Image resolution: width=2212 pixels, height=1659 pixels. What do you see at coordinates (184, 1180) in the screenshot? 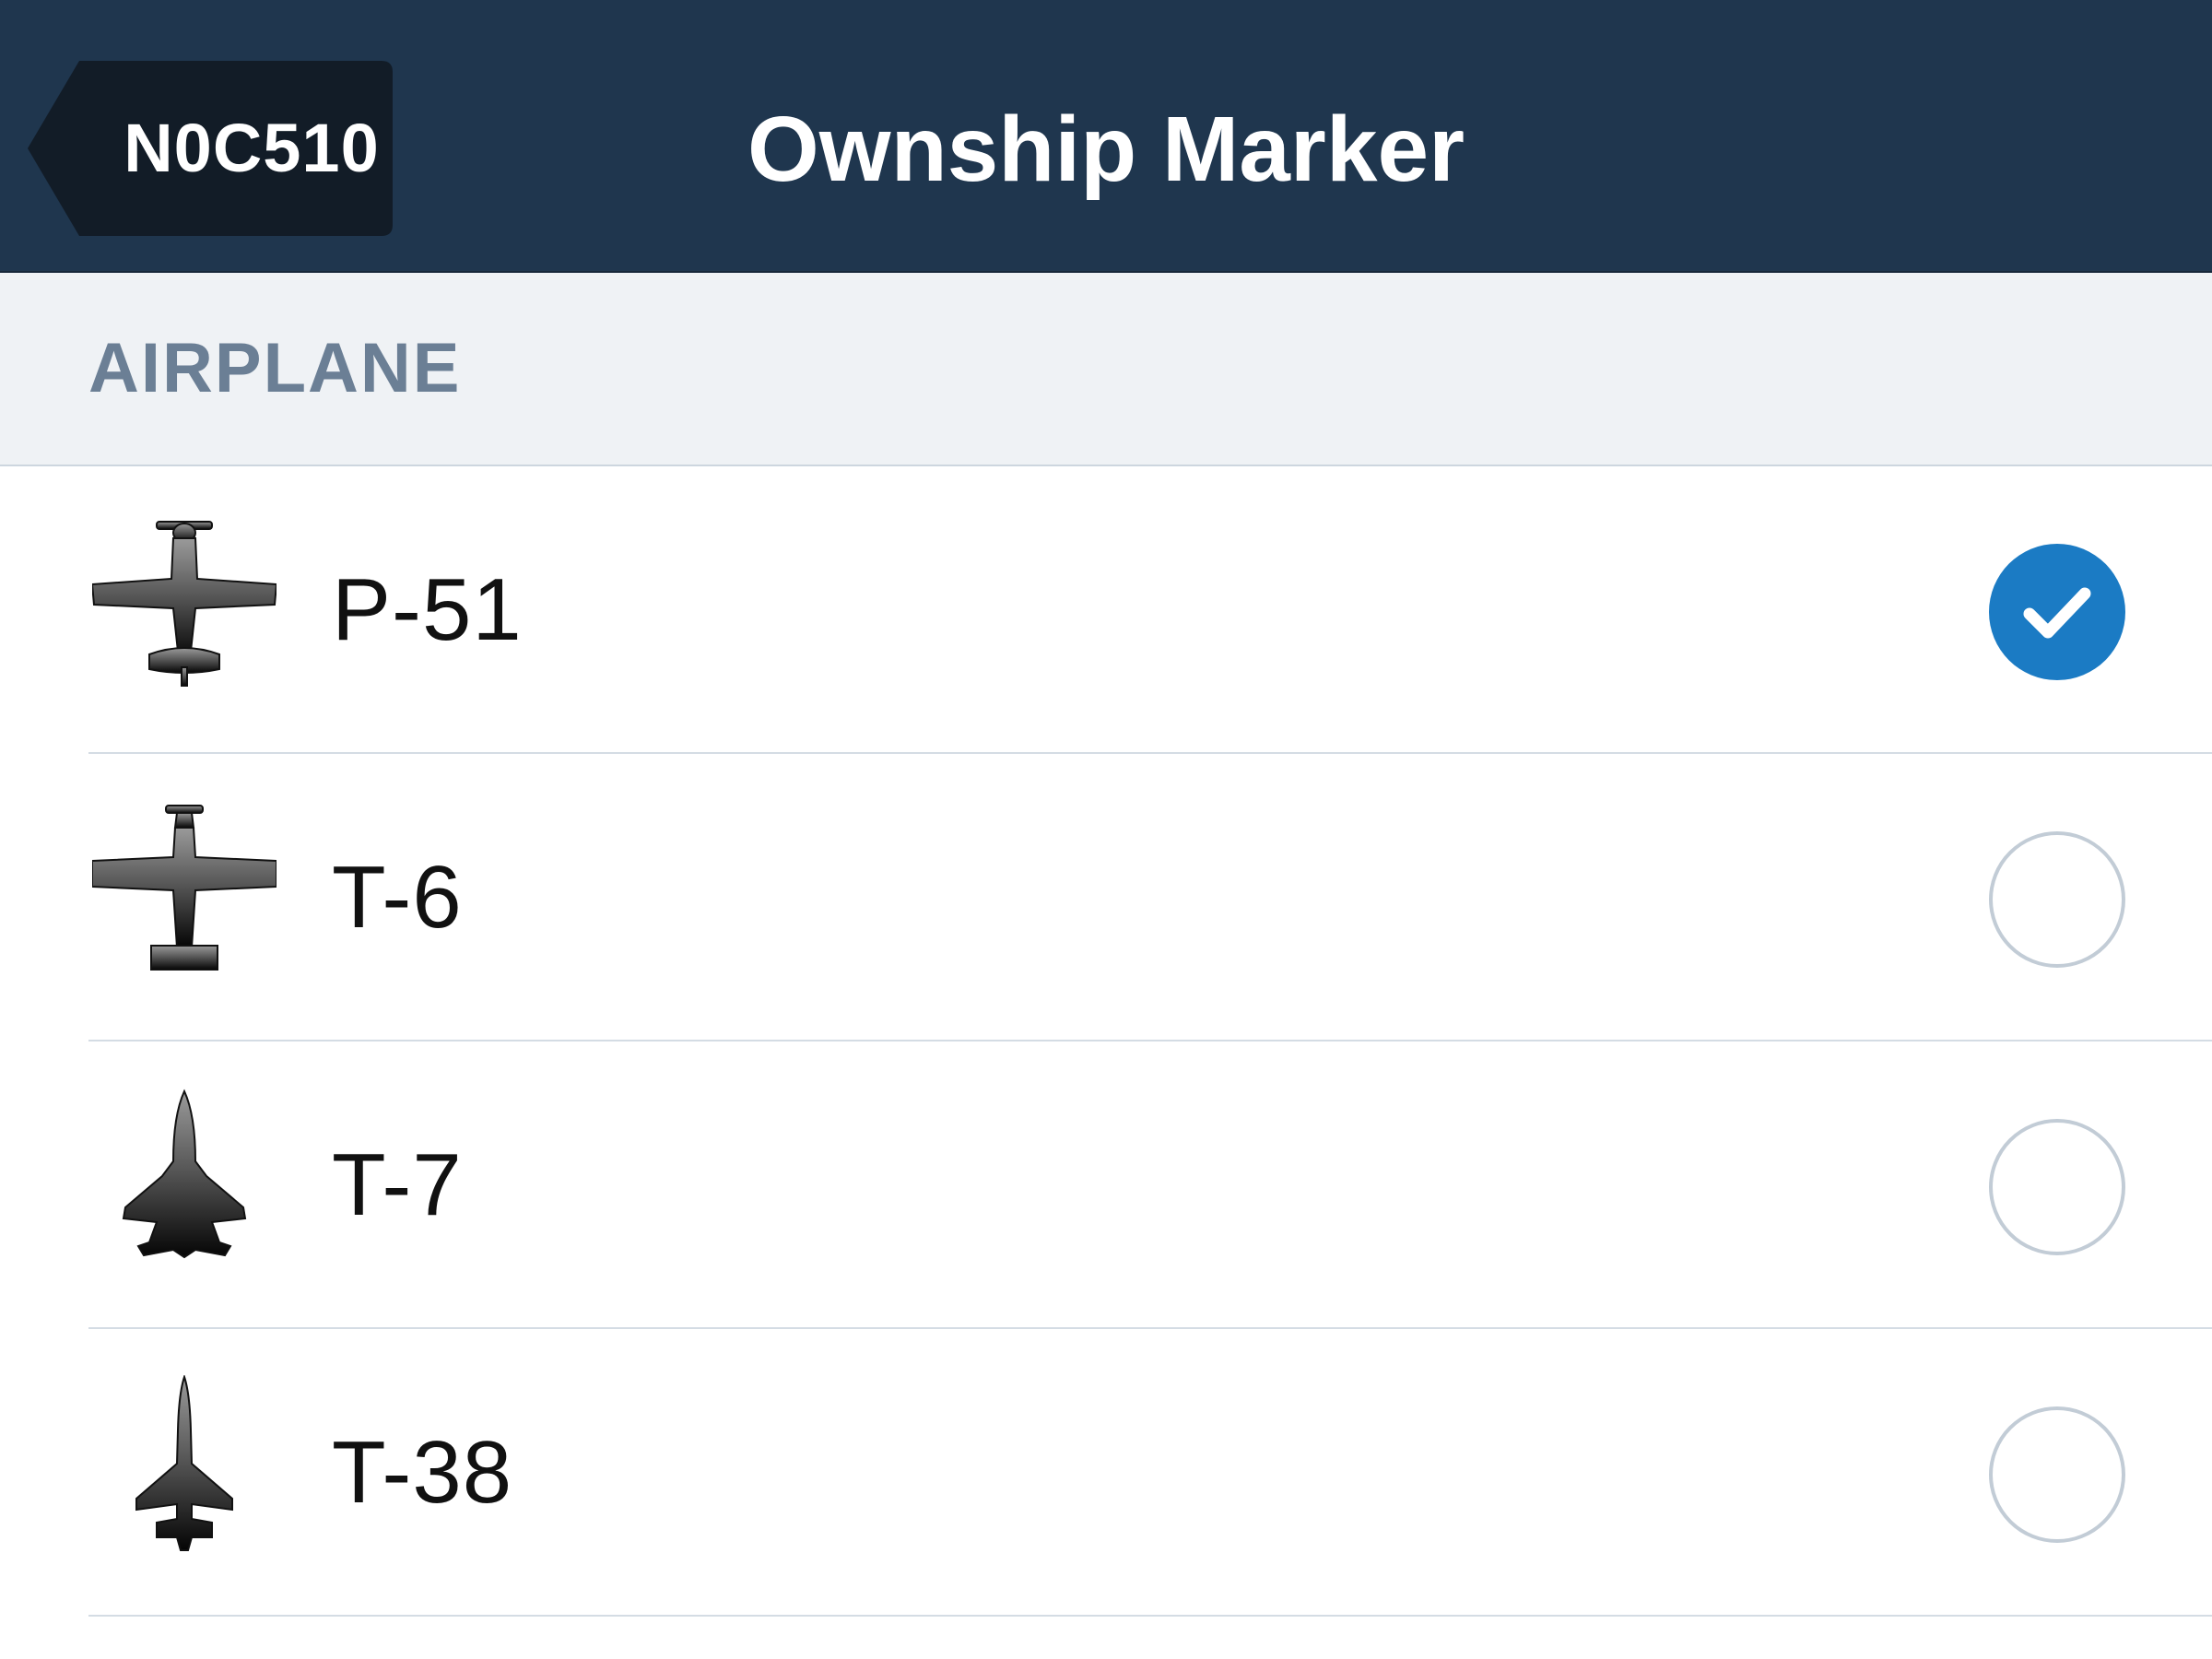
I see `t7-jet-icon` at bounding box center [184, 1180].